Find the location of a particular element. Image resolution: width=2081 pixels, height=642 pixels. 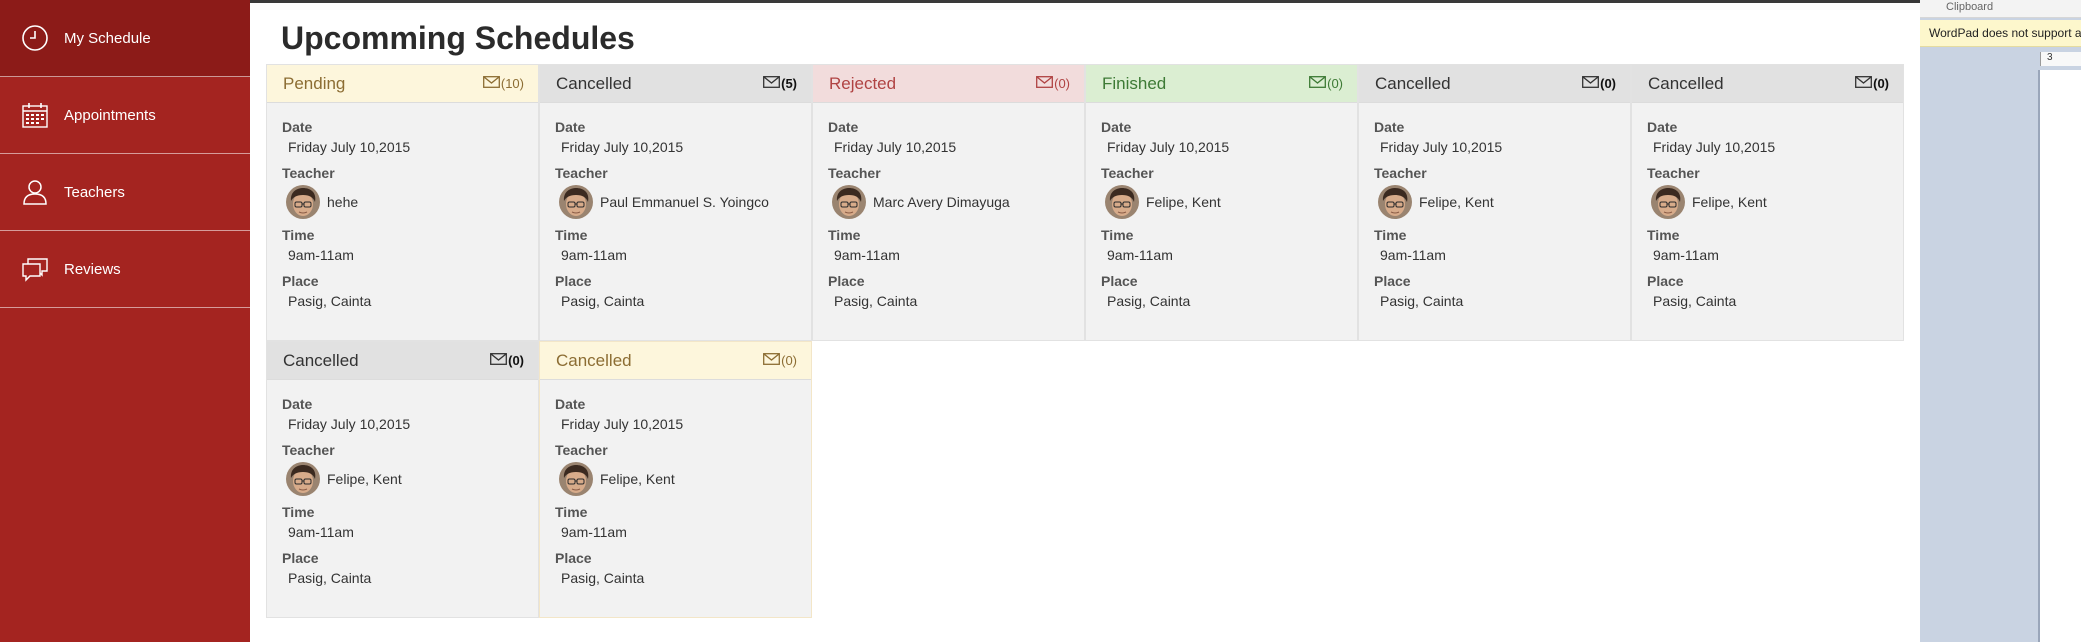

message-count-value: (10) is located at coordinates (512, 83).